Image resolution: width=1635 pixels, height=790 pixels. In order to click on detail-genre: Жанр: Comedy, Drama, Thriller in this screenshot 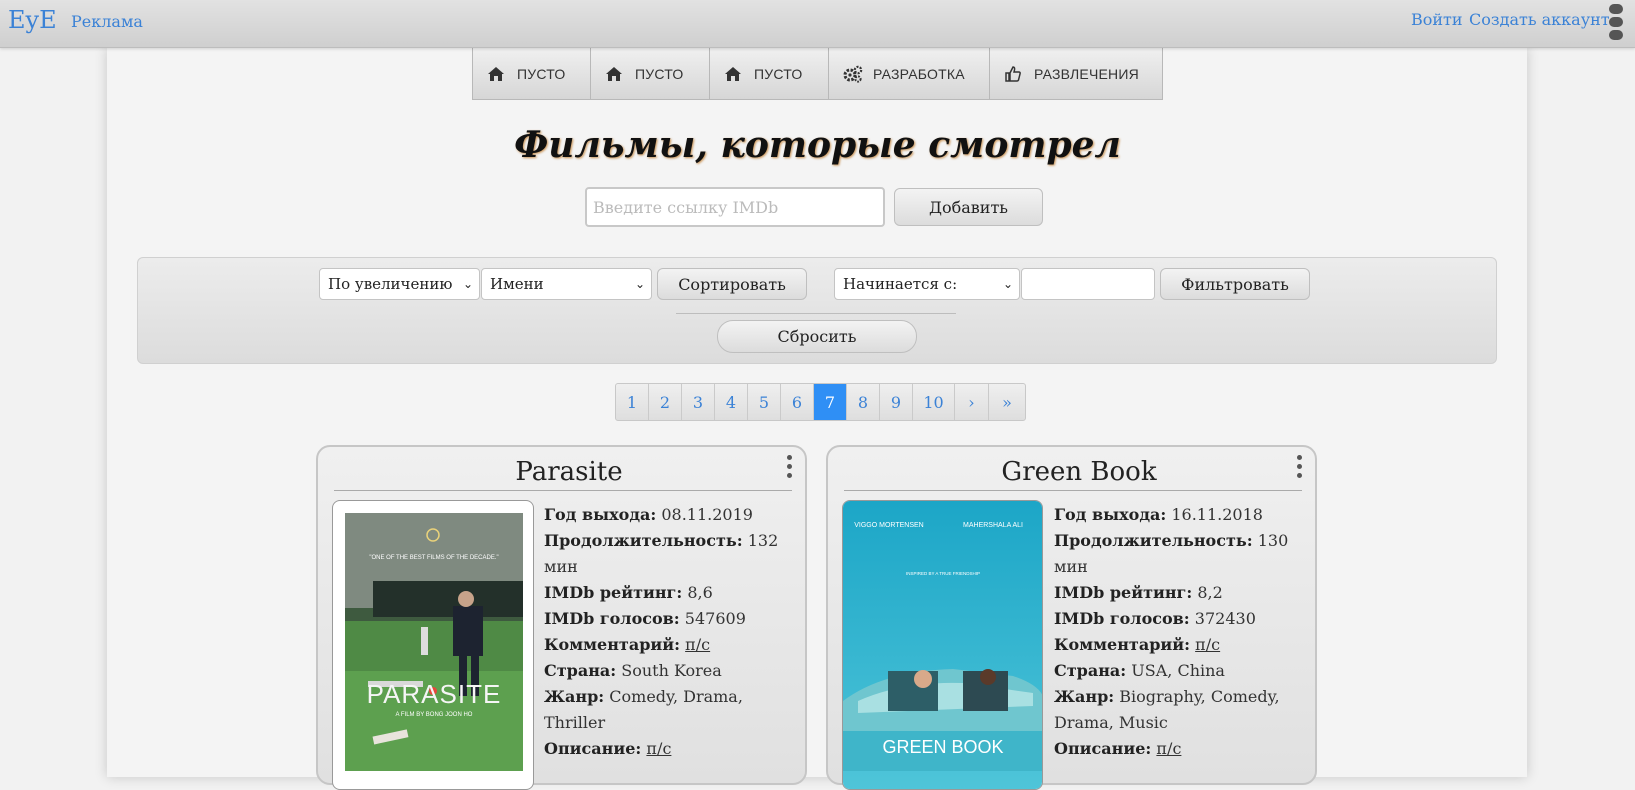, I will do `click(643, 709)`.